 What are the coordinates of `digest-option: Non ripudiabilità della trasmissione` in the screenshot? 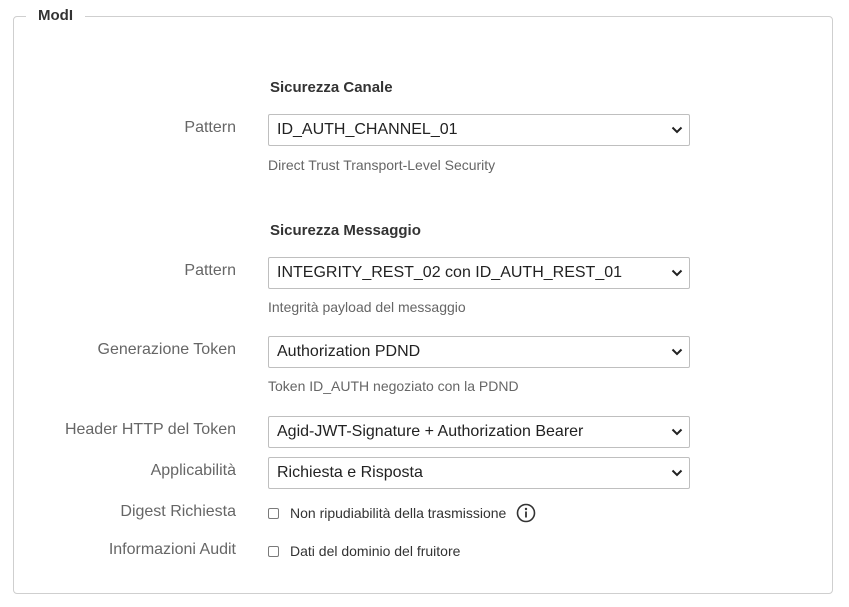 It's located at (402, 513).